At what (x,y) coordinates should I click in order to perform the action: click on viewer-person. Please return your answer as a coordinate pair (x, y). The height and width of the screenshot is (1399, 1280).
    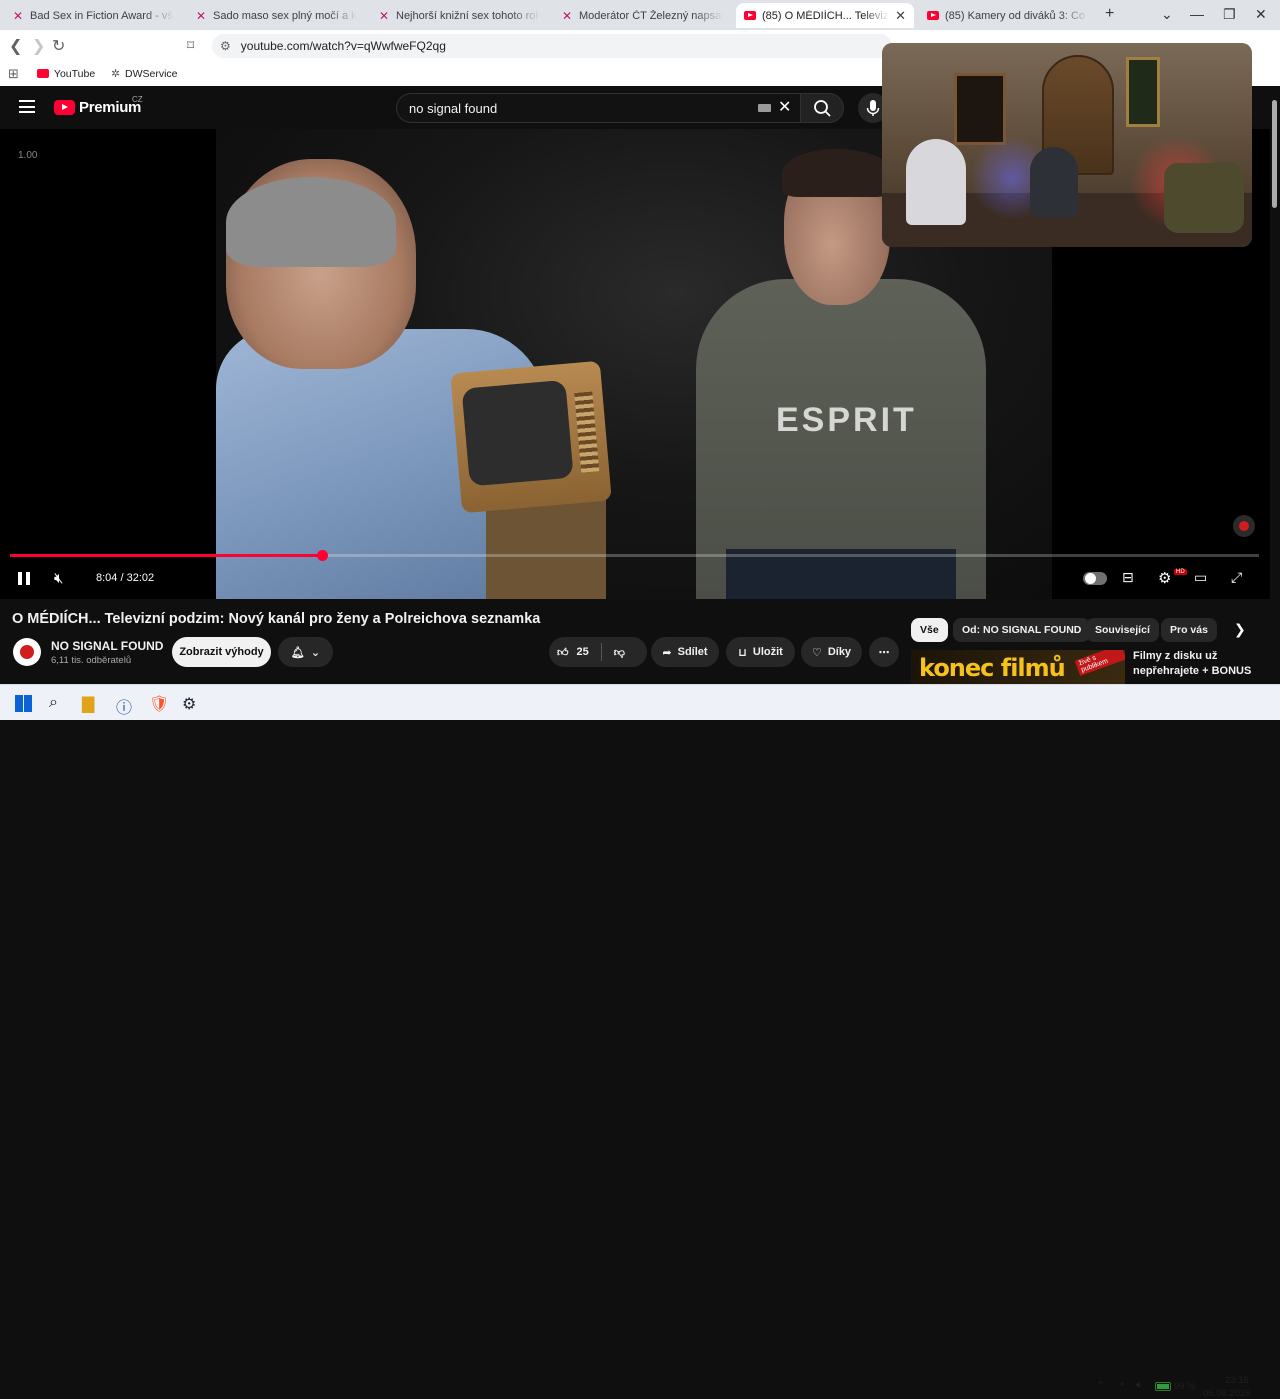
    Looking at the image, I should click on (1054, 182).